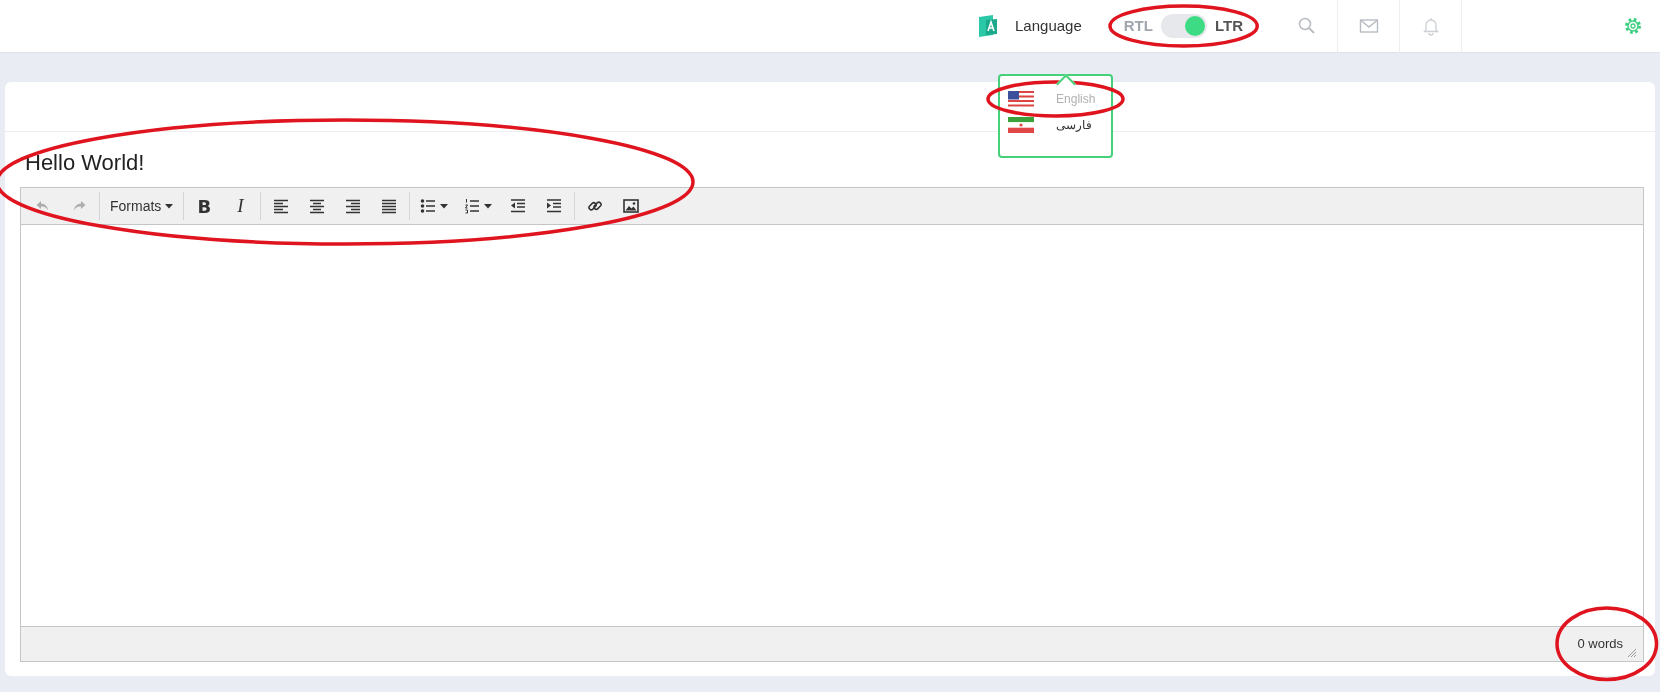 This screenshot has height=692, width=1660. What do you see at coordinates (240, 206) in the screenshot?
I see `italic-button: I` at bounding box center [240, 206].